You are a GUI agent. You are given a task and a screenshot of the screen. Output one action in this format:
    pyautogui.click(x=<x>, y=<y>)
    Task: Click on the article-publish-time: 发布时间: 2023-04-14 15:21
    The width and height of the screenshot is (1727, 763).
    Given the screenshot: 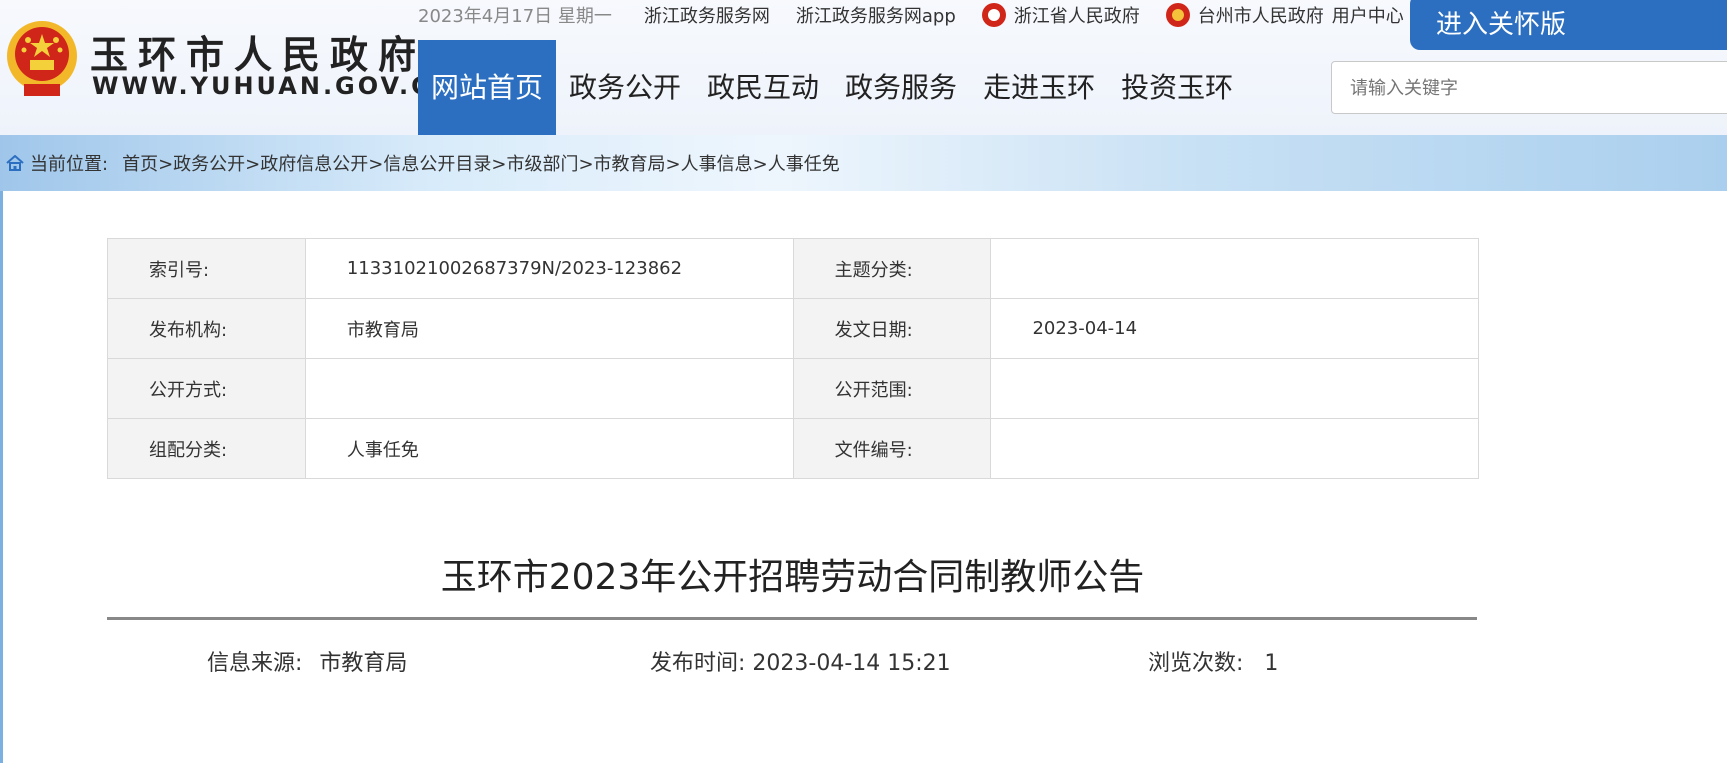 What is the action you would take?
    pyautogui.click(x=800, y=661)
    